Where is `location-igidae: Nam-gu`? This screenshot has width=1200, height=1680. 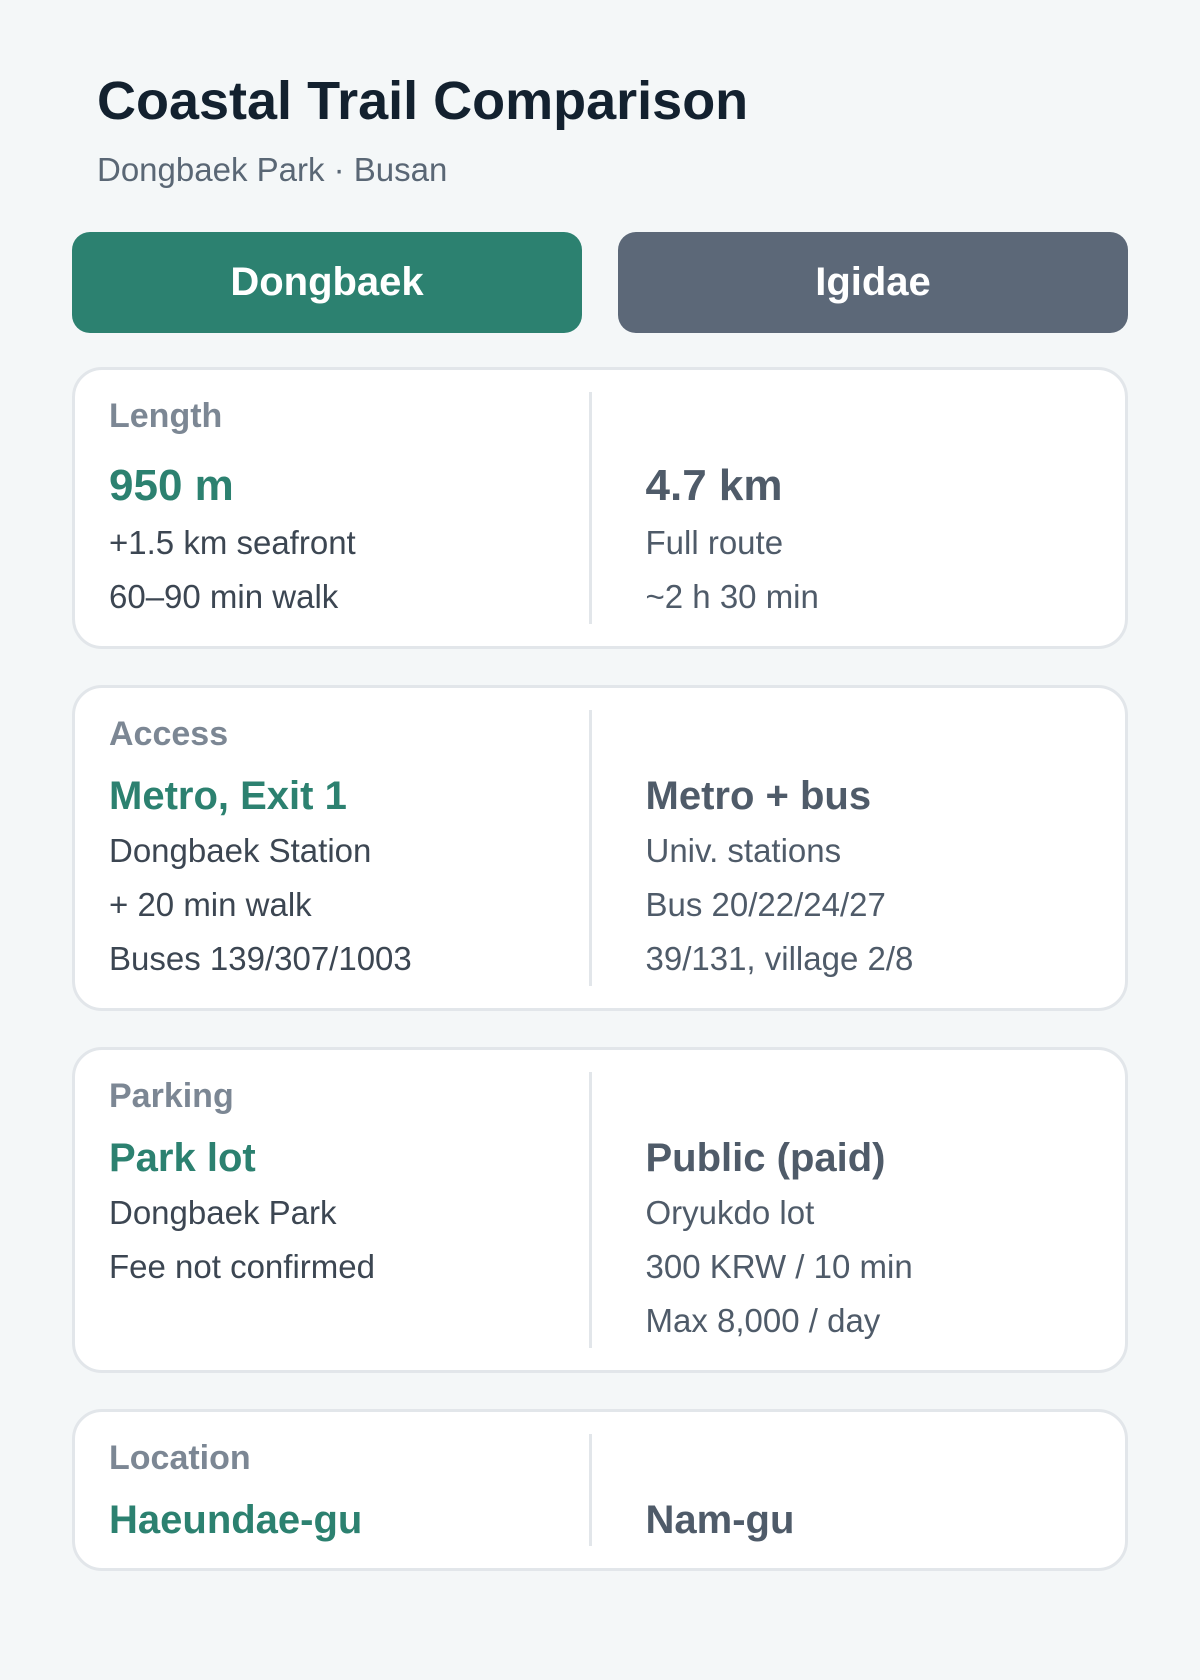
location-igidae: Nam-gu is located at coordinates (859, 1490).